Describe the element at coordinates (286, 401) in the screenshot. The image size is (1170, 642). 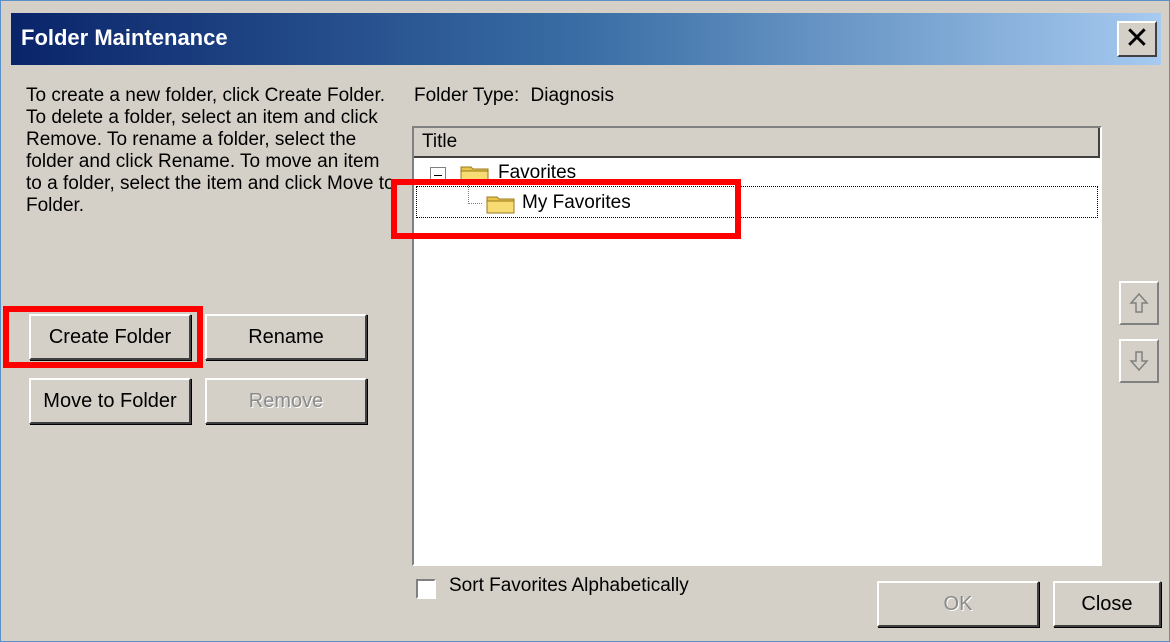
I see `remove-button: Remove` at that location.